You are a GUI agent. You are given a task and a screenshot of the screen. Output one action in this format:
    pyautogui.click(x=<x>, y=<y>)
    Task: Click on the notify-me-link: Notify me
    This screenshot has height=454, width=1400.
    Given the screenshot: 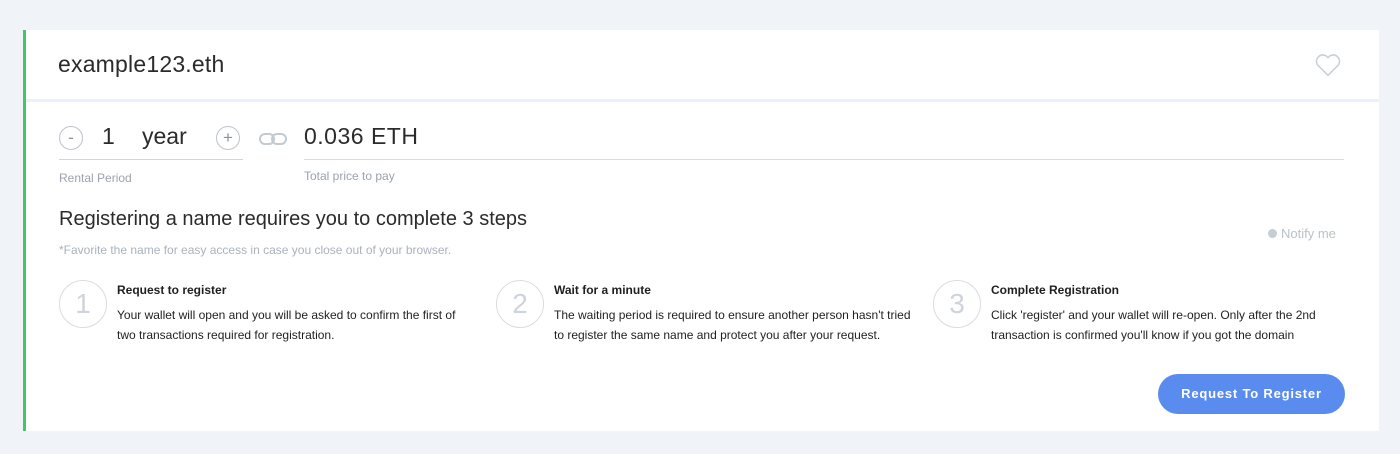 What is the action you would take?
    pyautogui.click(x=1302, y=233)
    